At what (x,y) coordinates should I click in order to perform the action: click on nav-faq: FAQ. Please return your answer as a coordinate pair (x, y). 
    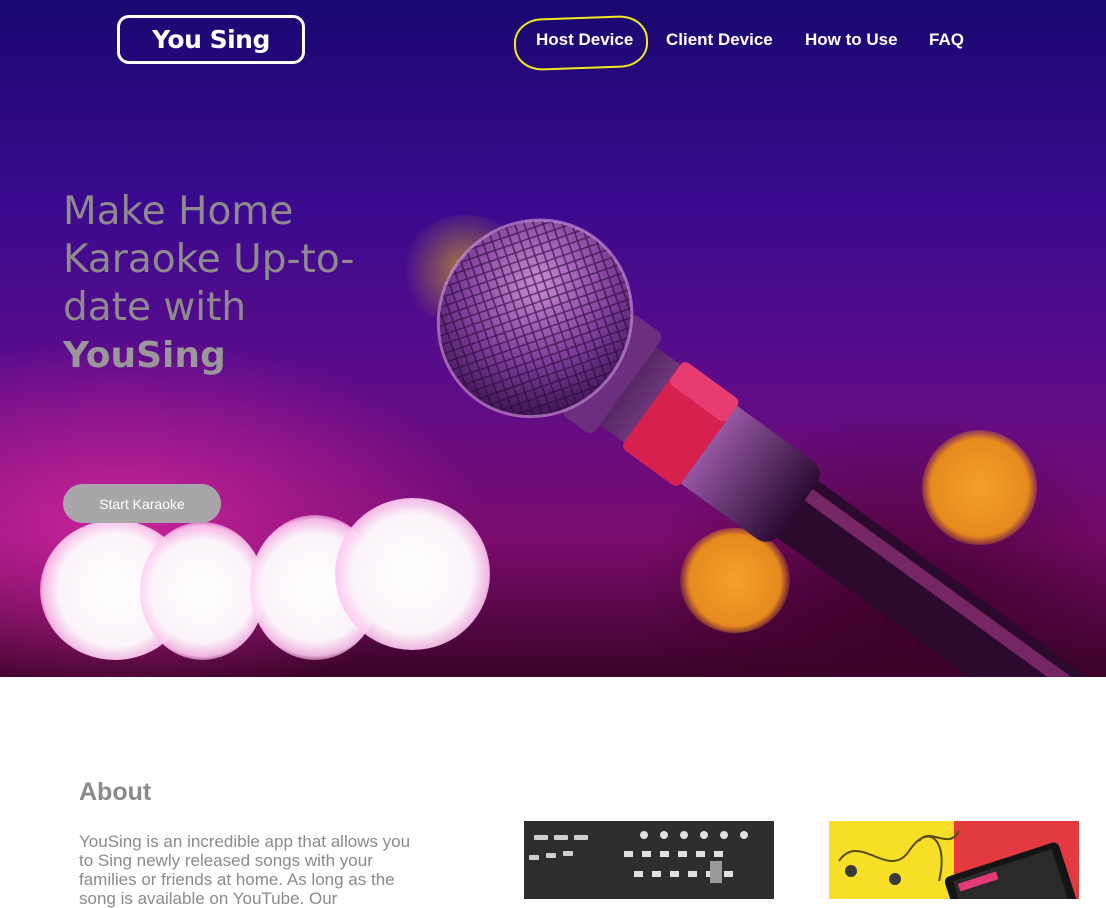
    Looking at the image, I should click on (946, 40).